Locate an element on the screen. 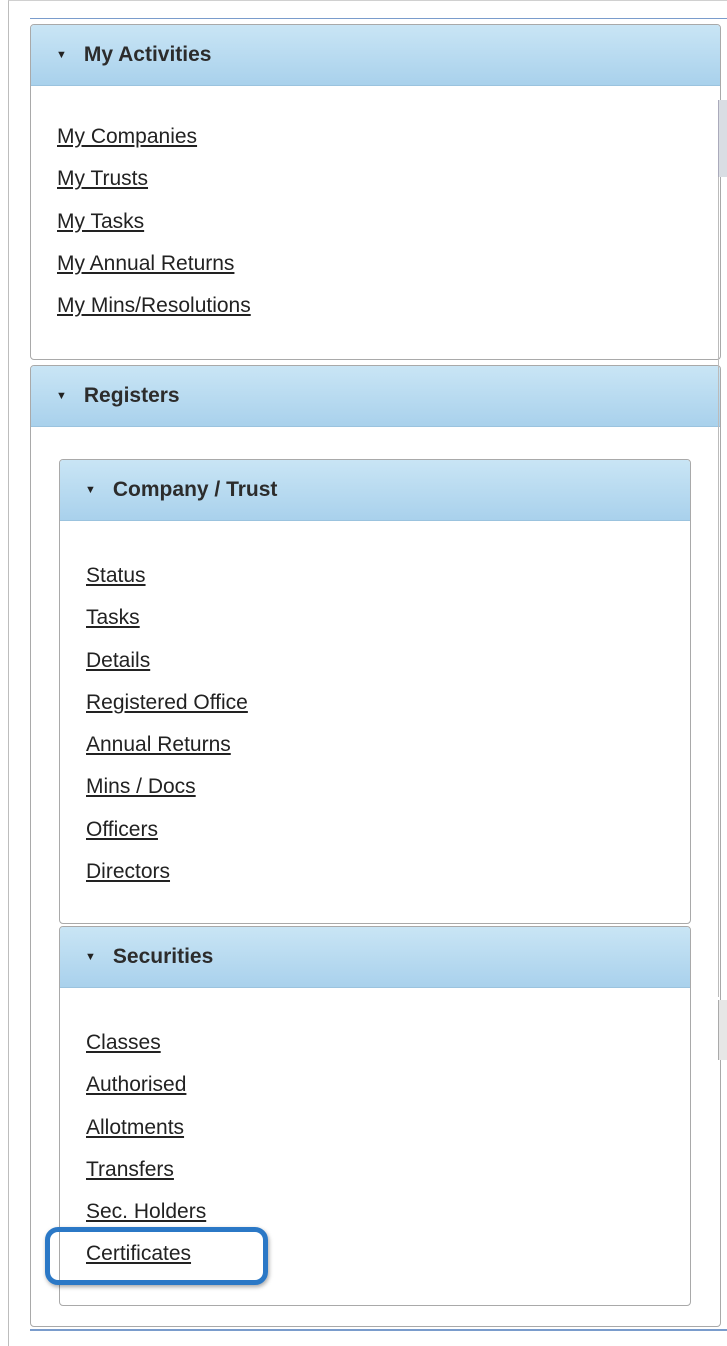 The height and width of the screenshot is (1346, 727). bottom-divider is located at coordinates (378, 1330).